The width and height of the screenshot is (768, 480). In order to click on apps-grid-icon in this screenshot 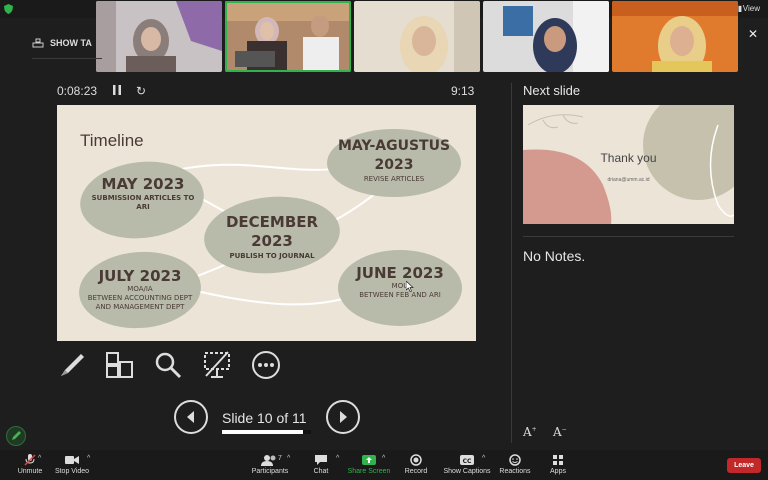, I will do `click(558, 460)`.